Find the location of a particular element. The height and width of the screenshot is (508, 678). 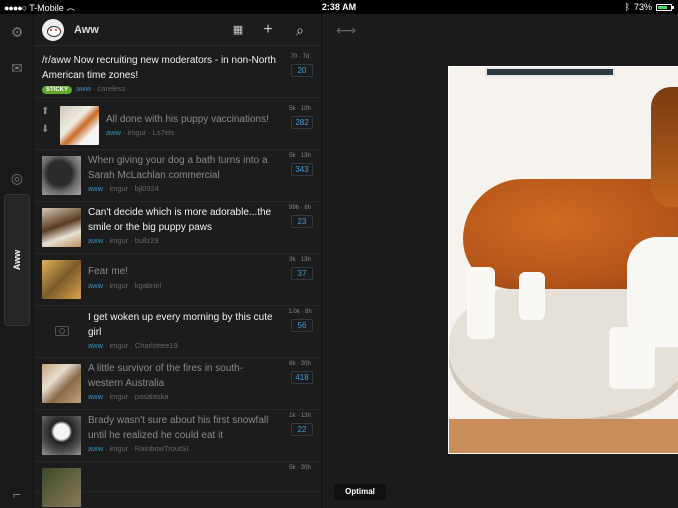

comment-count: 418 is located at coordinates (302, 377).